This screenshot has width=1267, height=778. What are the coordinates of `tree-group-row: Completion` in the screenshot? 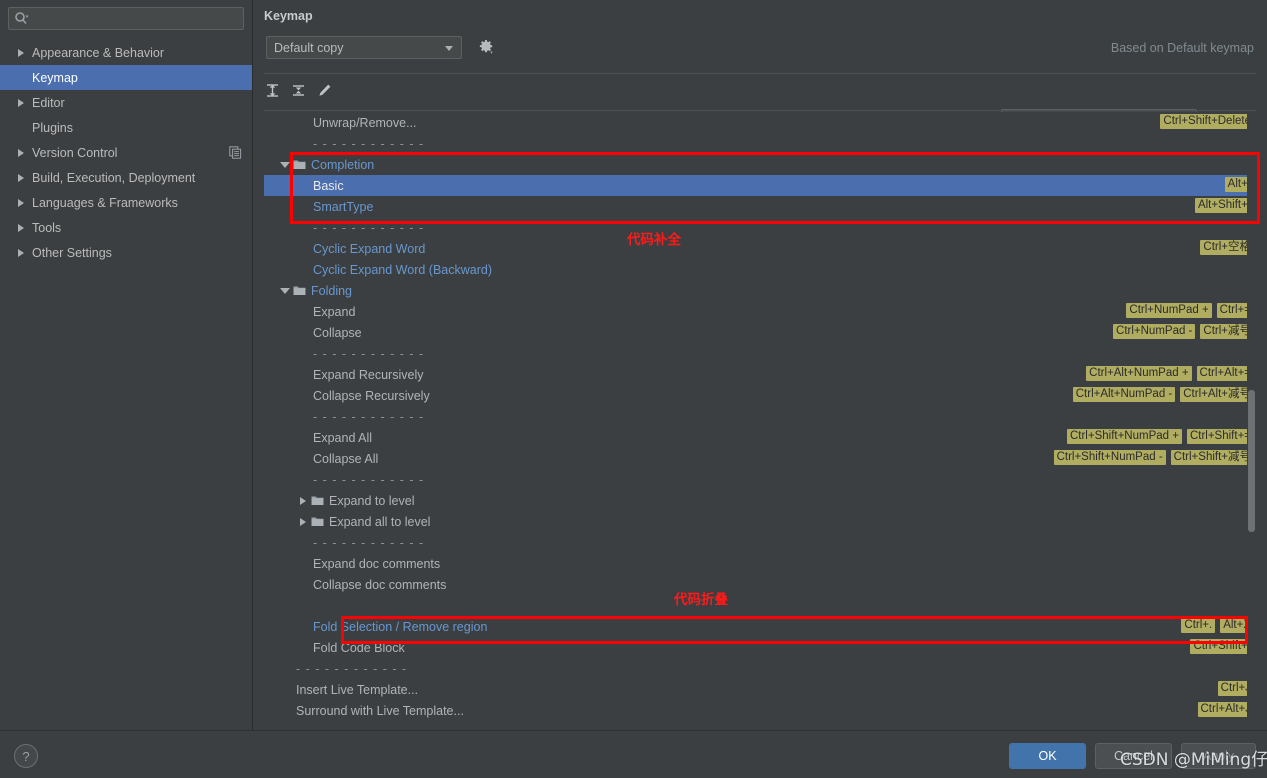 It's located at (760, 164).